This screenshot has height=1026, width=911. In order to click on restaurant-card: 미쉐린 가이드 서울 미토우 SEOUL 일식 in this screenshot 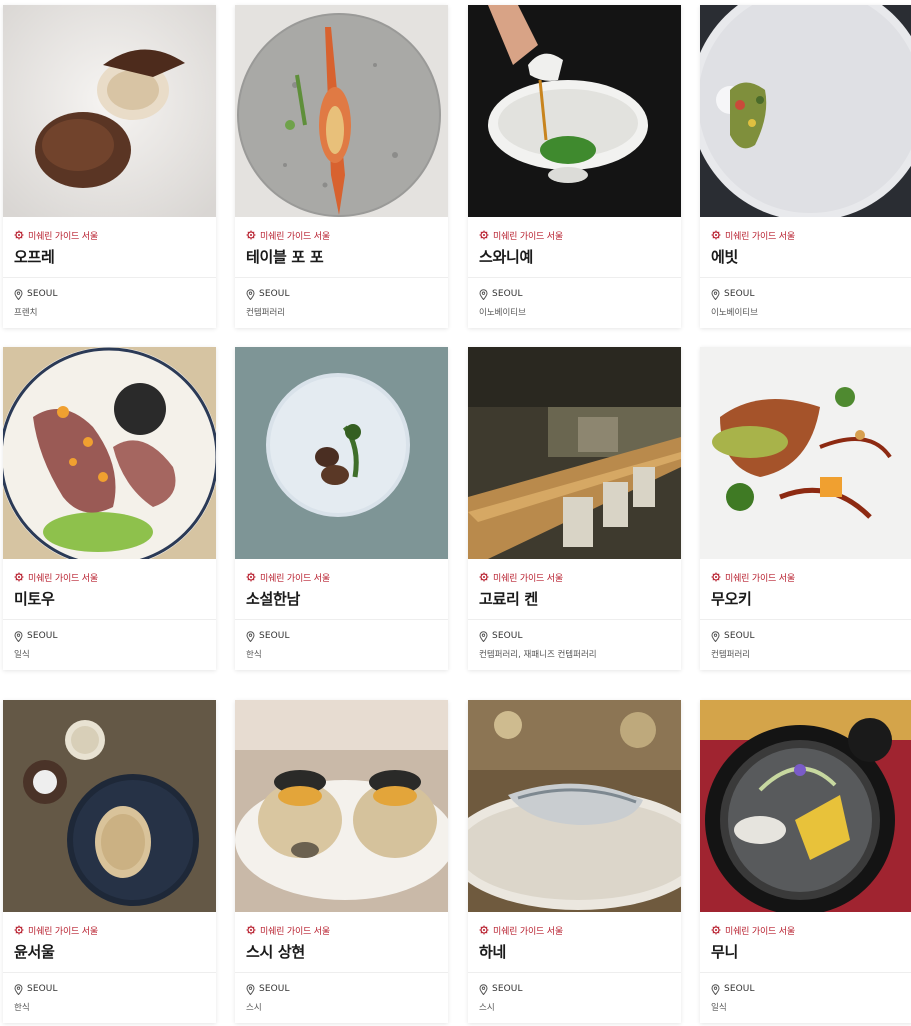, I will do `click(109, 508)`.